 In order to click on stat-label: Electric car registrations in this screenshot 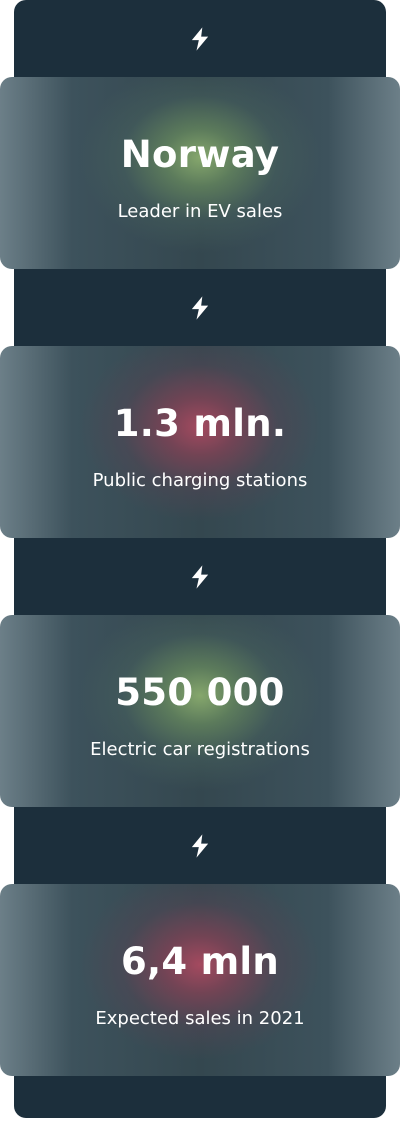, I will do `click(200, 749)`.